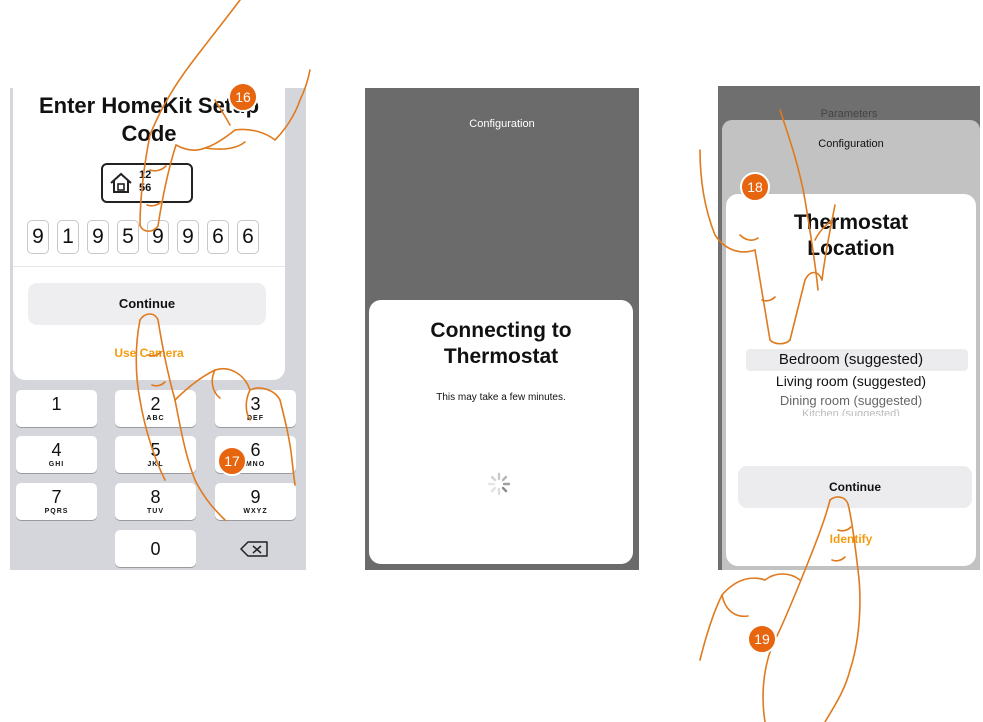 This screenshot has width=983, height=722. Describe the element at coordinates (255, 511) in the screenshot. I see `key-letters: WXYZ` at that location.